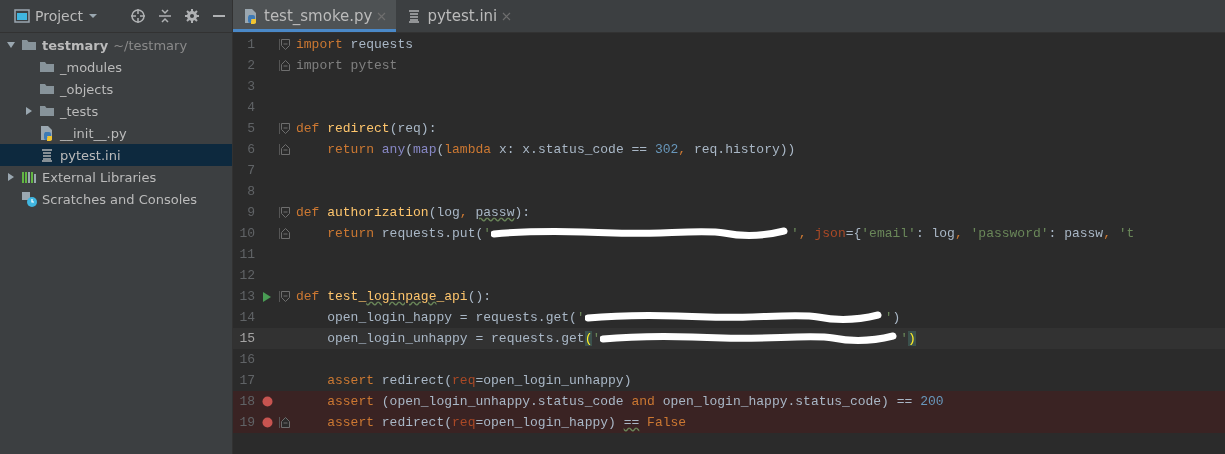 This screenshot has height=454, width=1225. What do you see at coordinates (120, 199) in the screenshot?
I see `tree-item-label: Scratches and Consoles` at bounding box center [120, 199].